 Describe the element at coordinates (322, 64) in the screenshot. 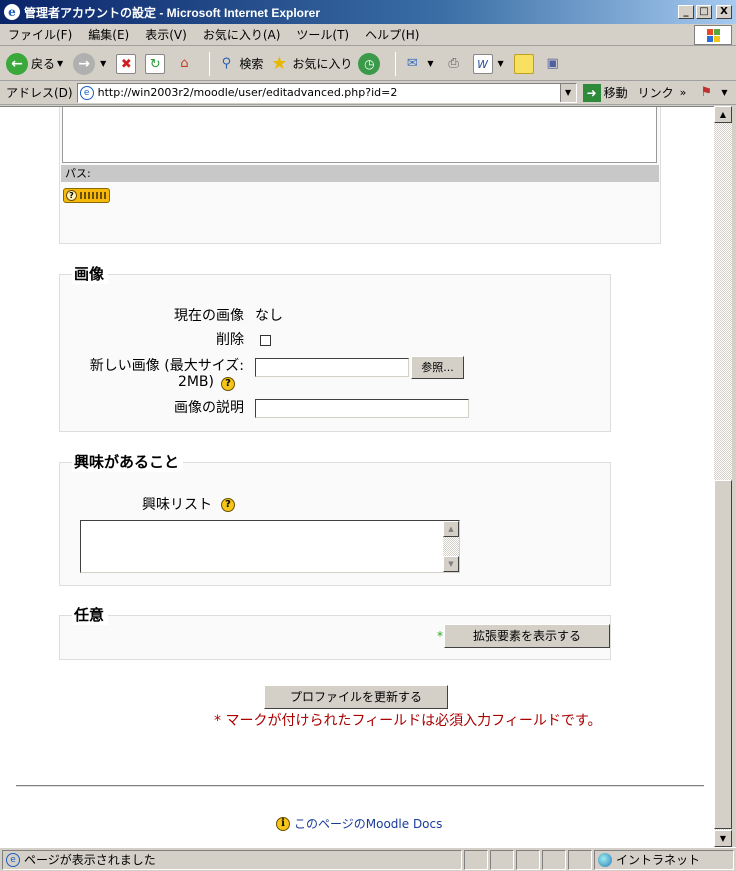

I see `favorites-label: お気に入り` at that location.